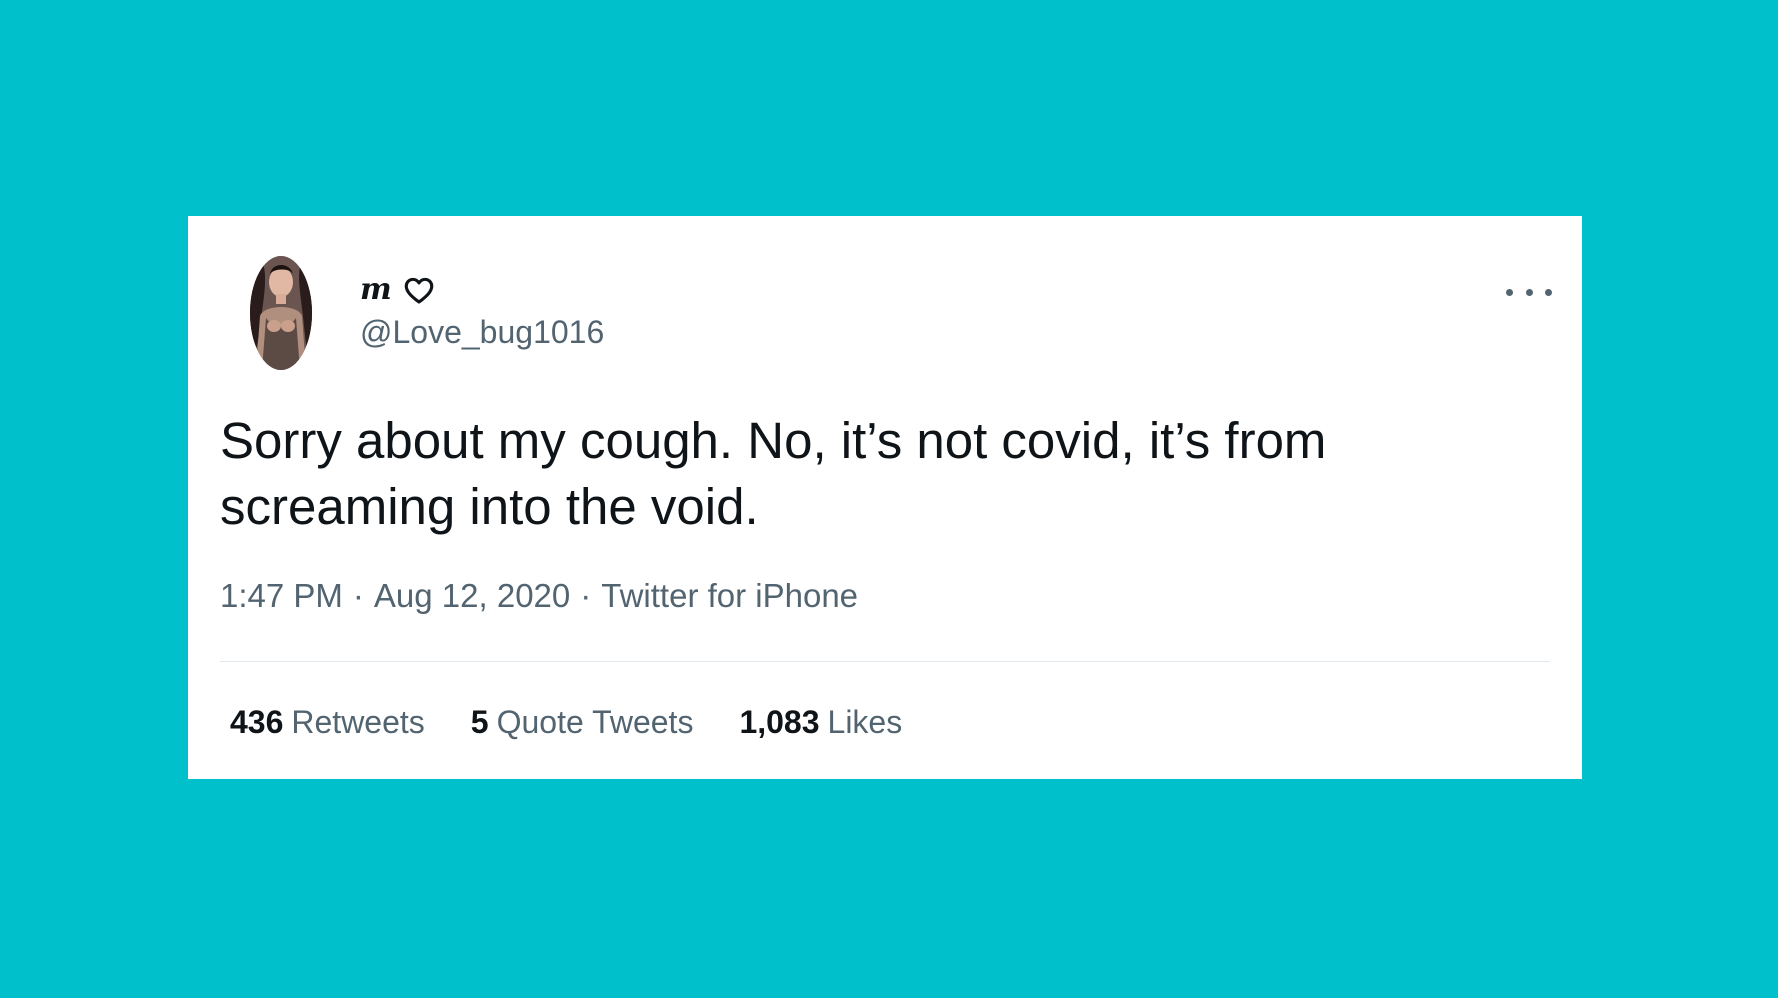 The image size is (1778, 998). I want to click on retweets-label: Retweets, so click(358, 722).